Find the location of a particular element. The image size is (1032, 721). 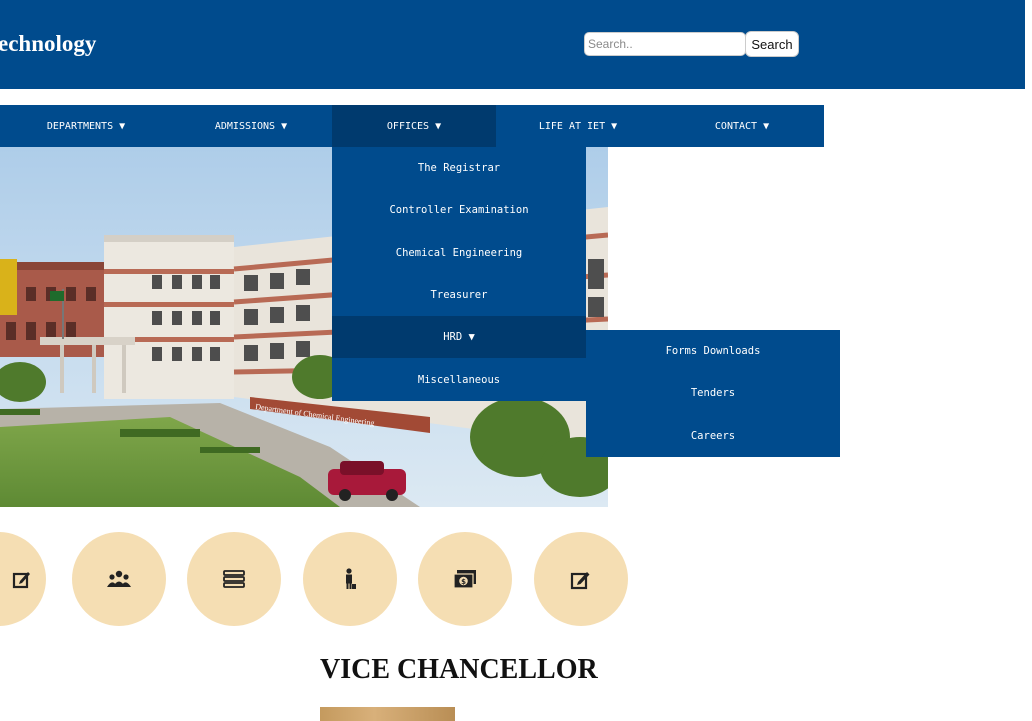

person-icon is located at coordinates (350, 579).